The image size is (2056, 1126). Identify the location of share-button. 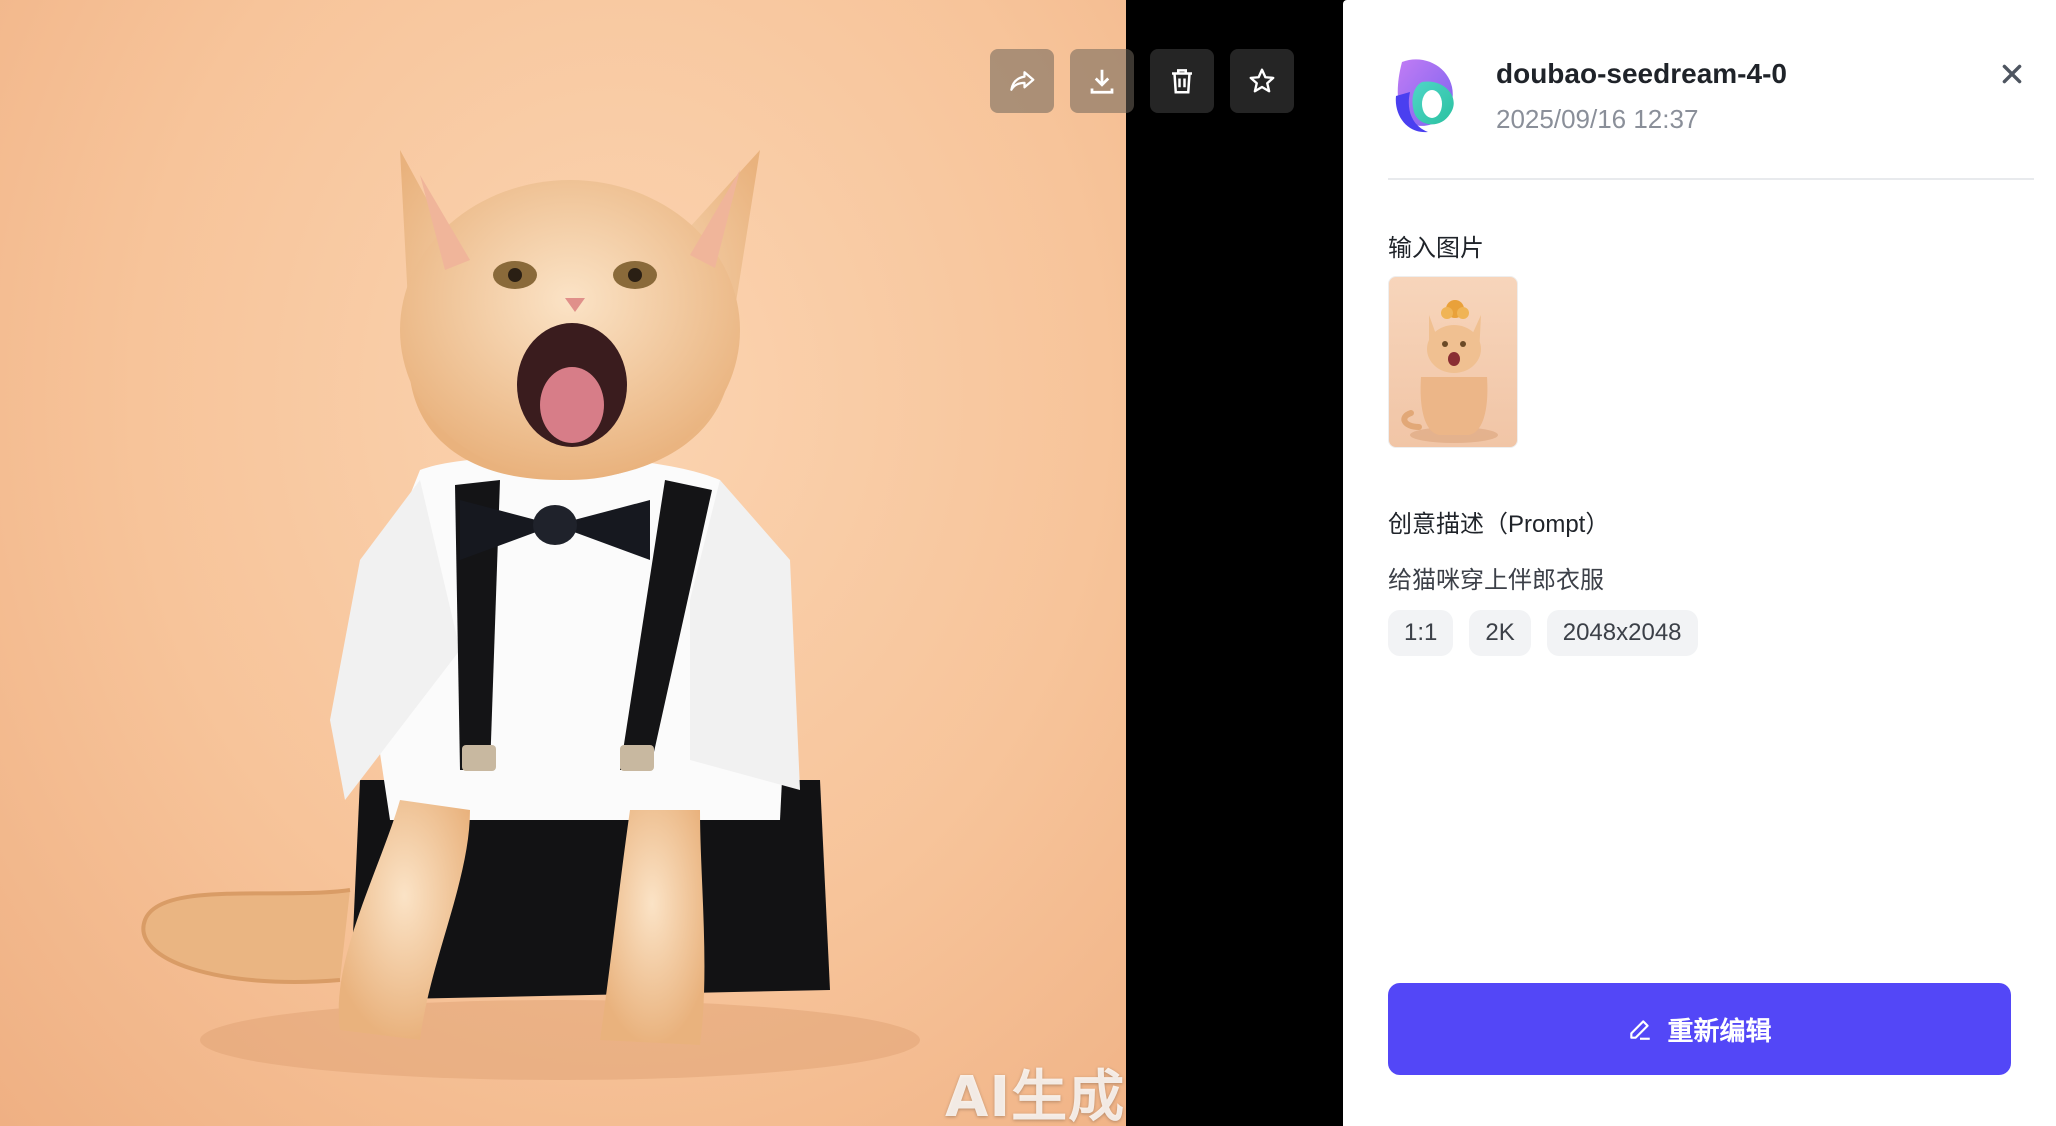
(1022, 81).